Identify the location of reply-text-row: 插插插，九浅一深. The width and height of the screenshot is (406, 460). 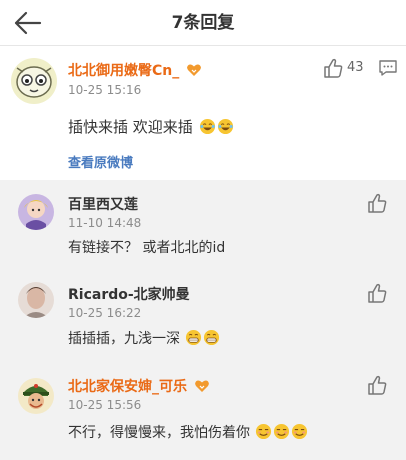
(144, 338).